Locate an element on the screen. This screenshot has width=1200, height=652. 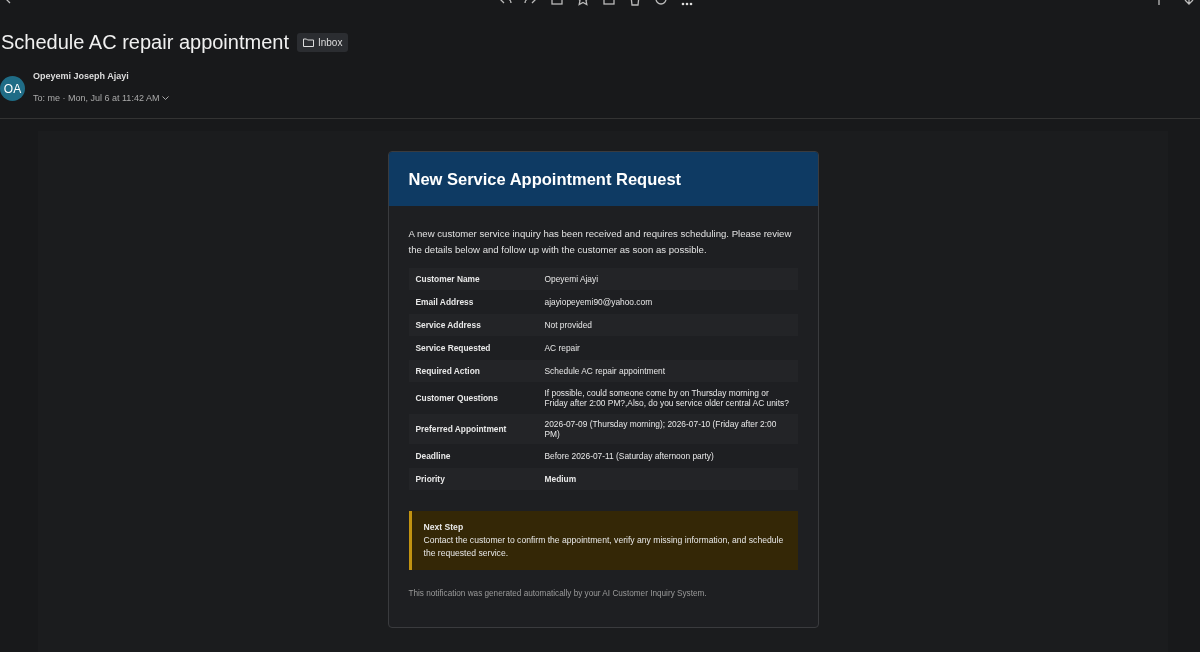
field-value: Before 2026-07-11 (Saturday afternoon party) is located at coordinates (629, 457).